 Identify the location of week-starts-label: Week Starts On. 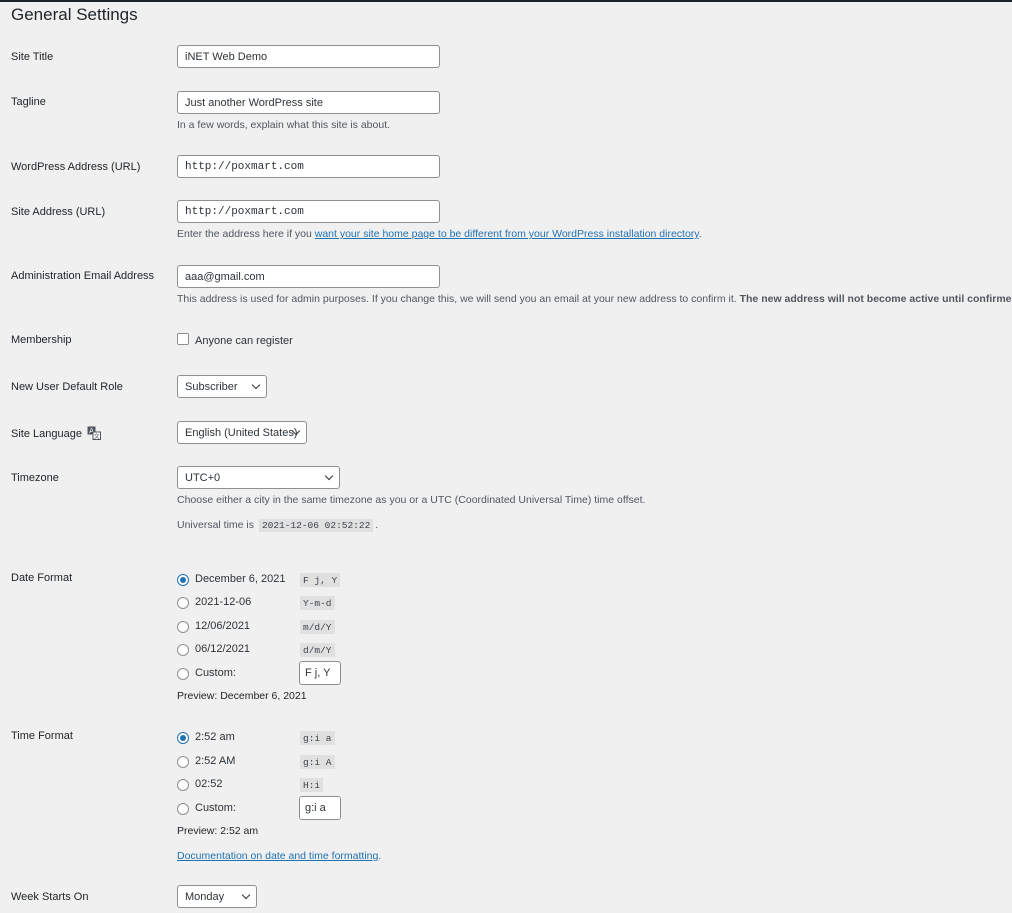
(50, 897).